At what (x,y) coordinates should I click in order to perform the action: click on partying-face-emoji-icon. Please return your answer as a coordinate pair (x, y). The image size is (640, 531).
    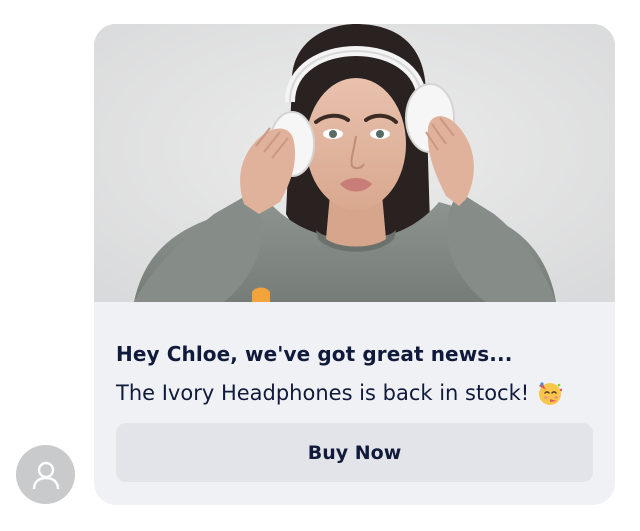
    Looking at the image, I should click on (550, 393).